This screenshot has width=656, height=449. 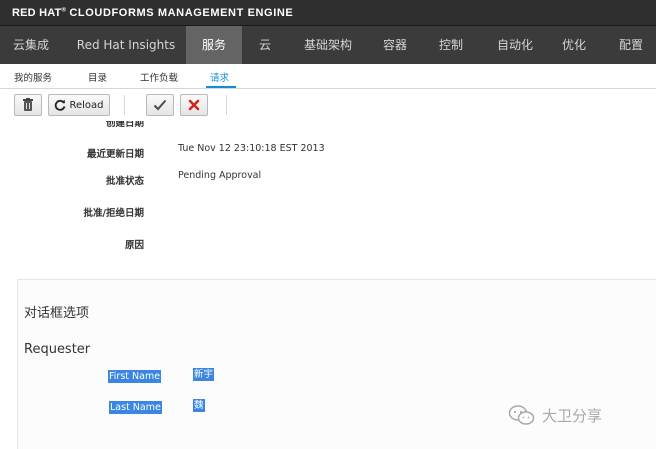 I want to click on nav-label: 容器, so click(x=394, y=45).